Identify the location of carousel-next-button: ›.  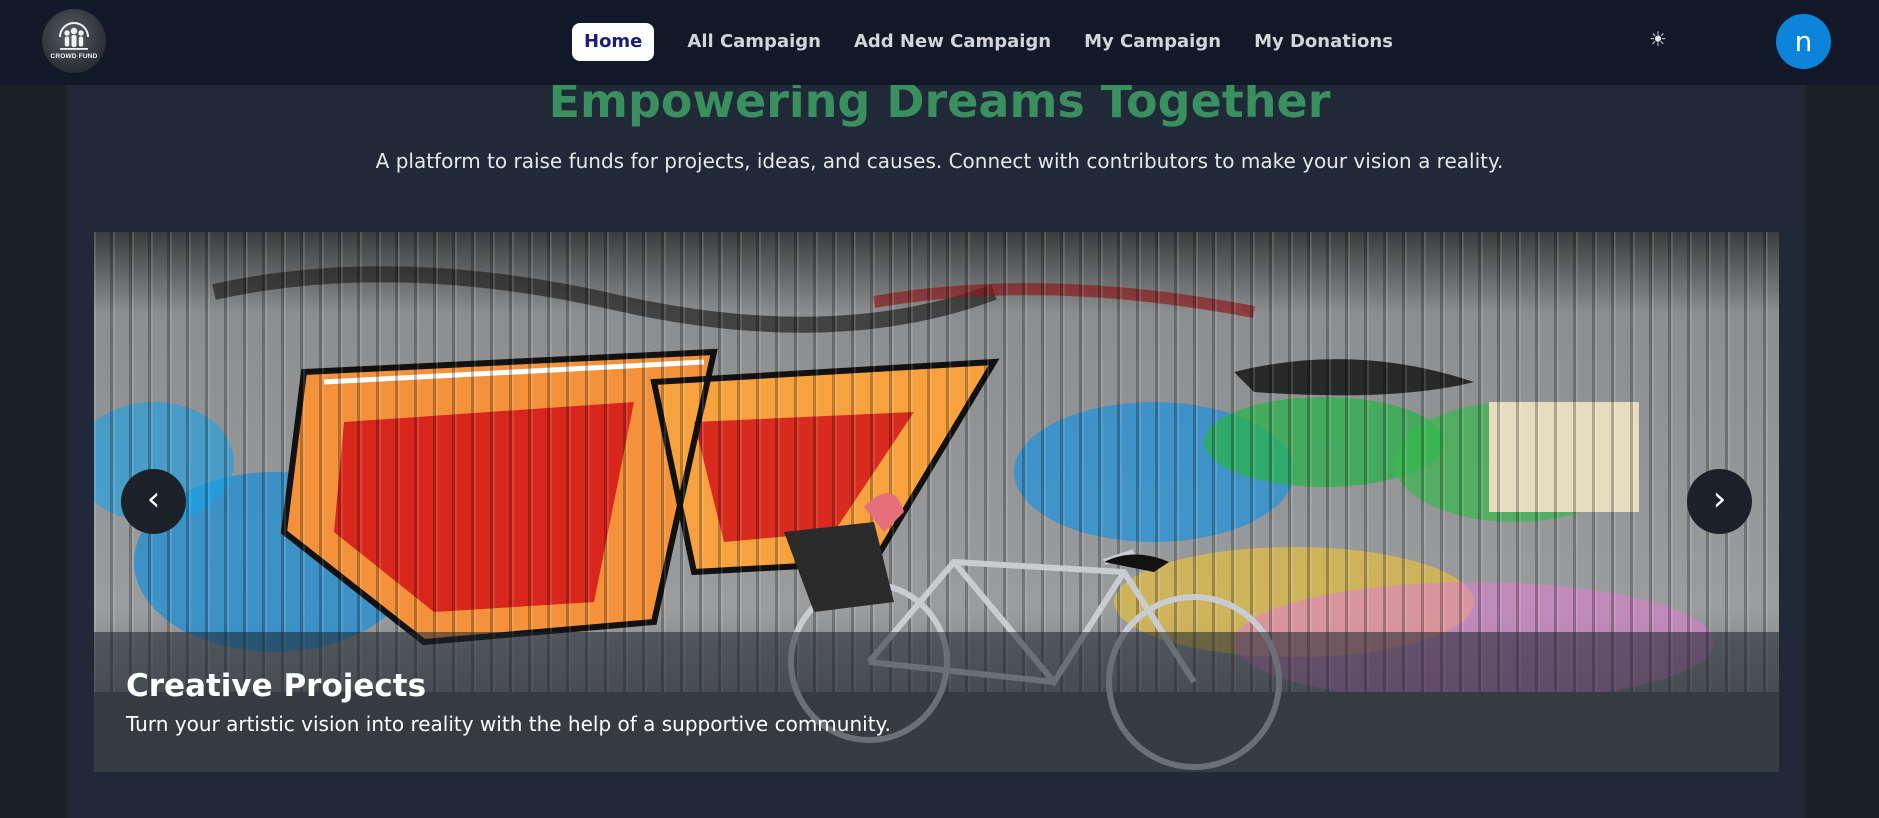
(1719, 501).